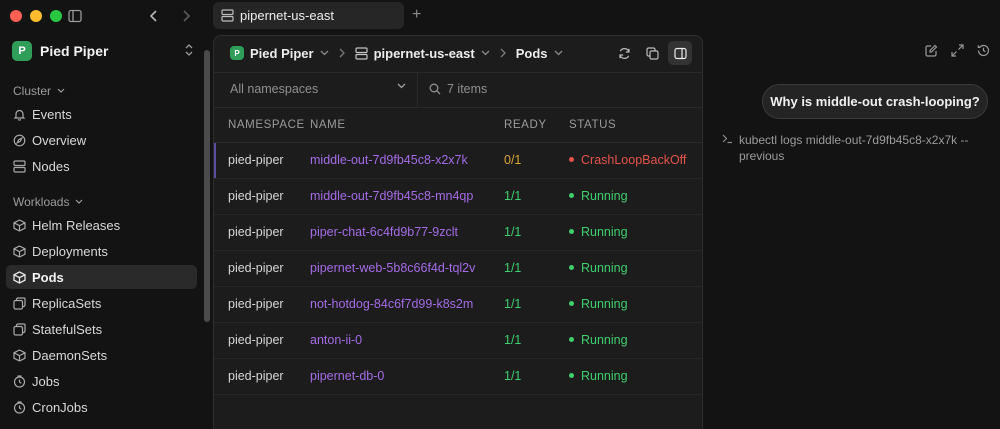 The width and height of the screenshot is (1000, 429). What do you see at coordinates (74, 51) in the screenshot?
I see `workspace-name: Pied Piper` at bounding box center [74, 51].